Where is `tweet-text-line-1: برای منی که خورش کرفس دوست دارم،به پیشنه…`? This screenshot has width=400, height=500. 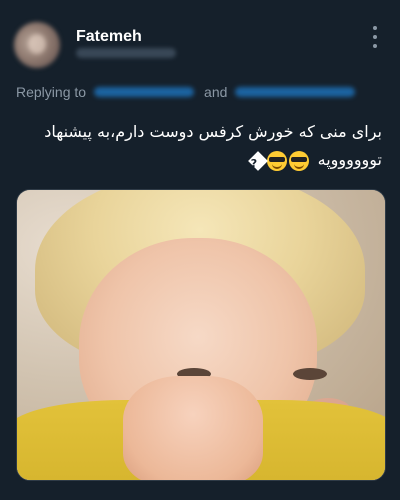 tweet-text-line-1: برای منی که خورش کرفس دوست دارم،به پیشنه… is located at coordinates (213, 131).